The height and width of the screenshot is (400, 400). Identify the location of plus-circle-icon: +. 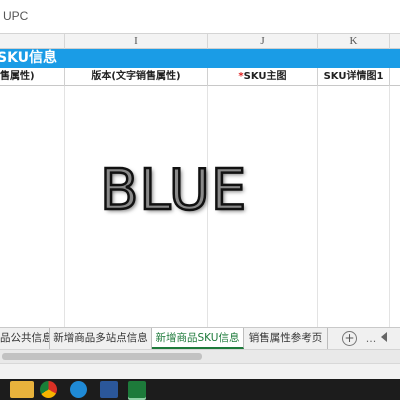
(349, 338).